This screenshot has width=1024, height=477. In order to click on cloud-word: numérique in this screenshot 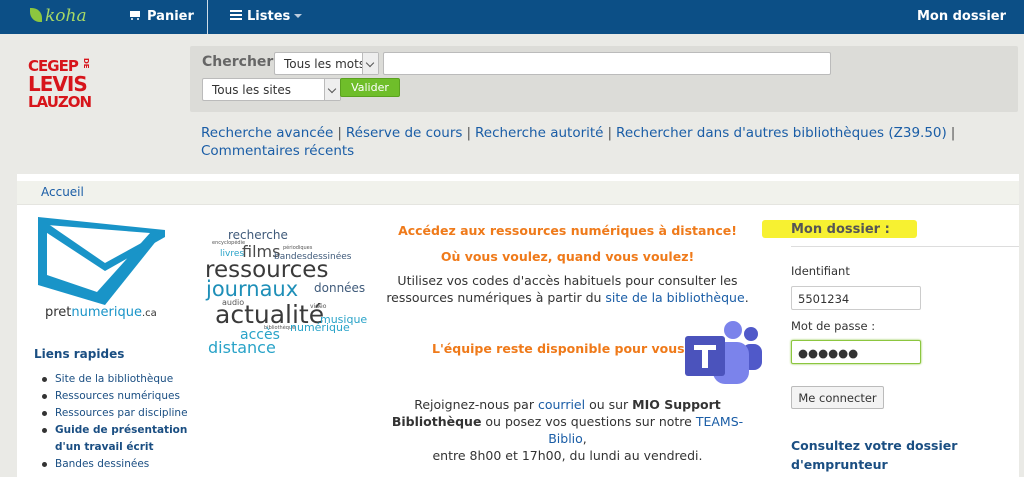, I will do `click(320, 327)`.